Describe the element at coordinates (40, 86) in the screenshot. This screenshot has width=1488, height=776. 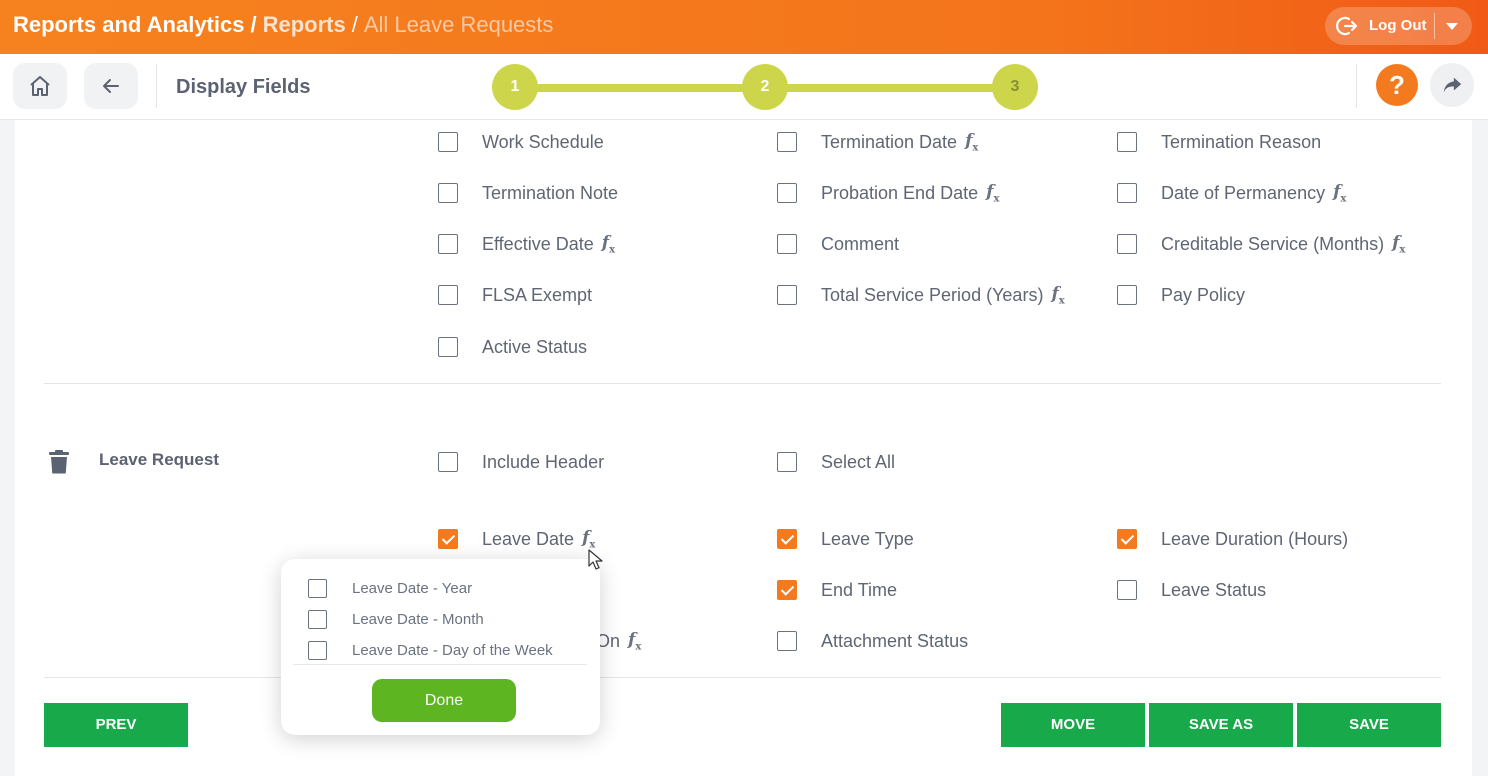
I see `home-button` at that location.